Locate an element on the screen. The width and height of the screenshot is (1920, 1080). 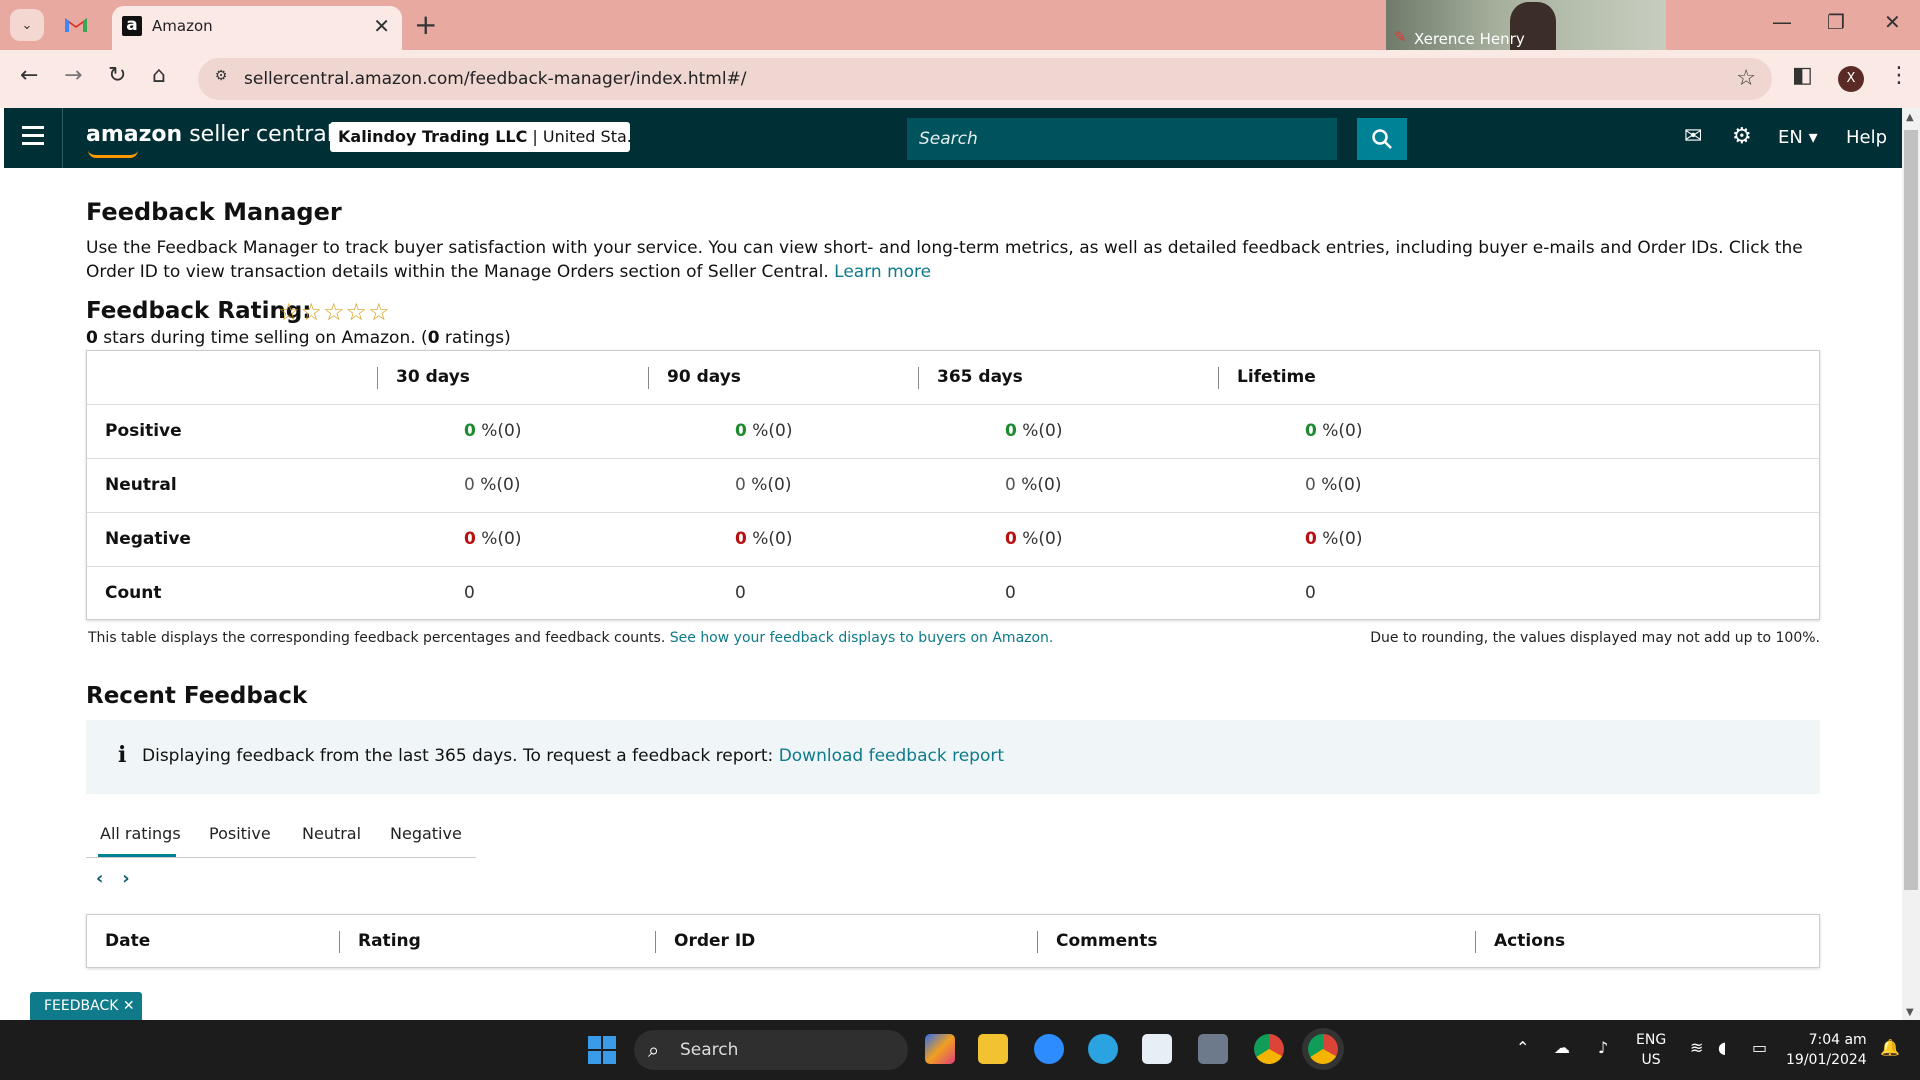
microphone-icon: ♪ is located at coordinates (1603, 1047).